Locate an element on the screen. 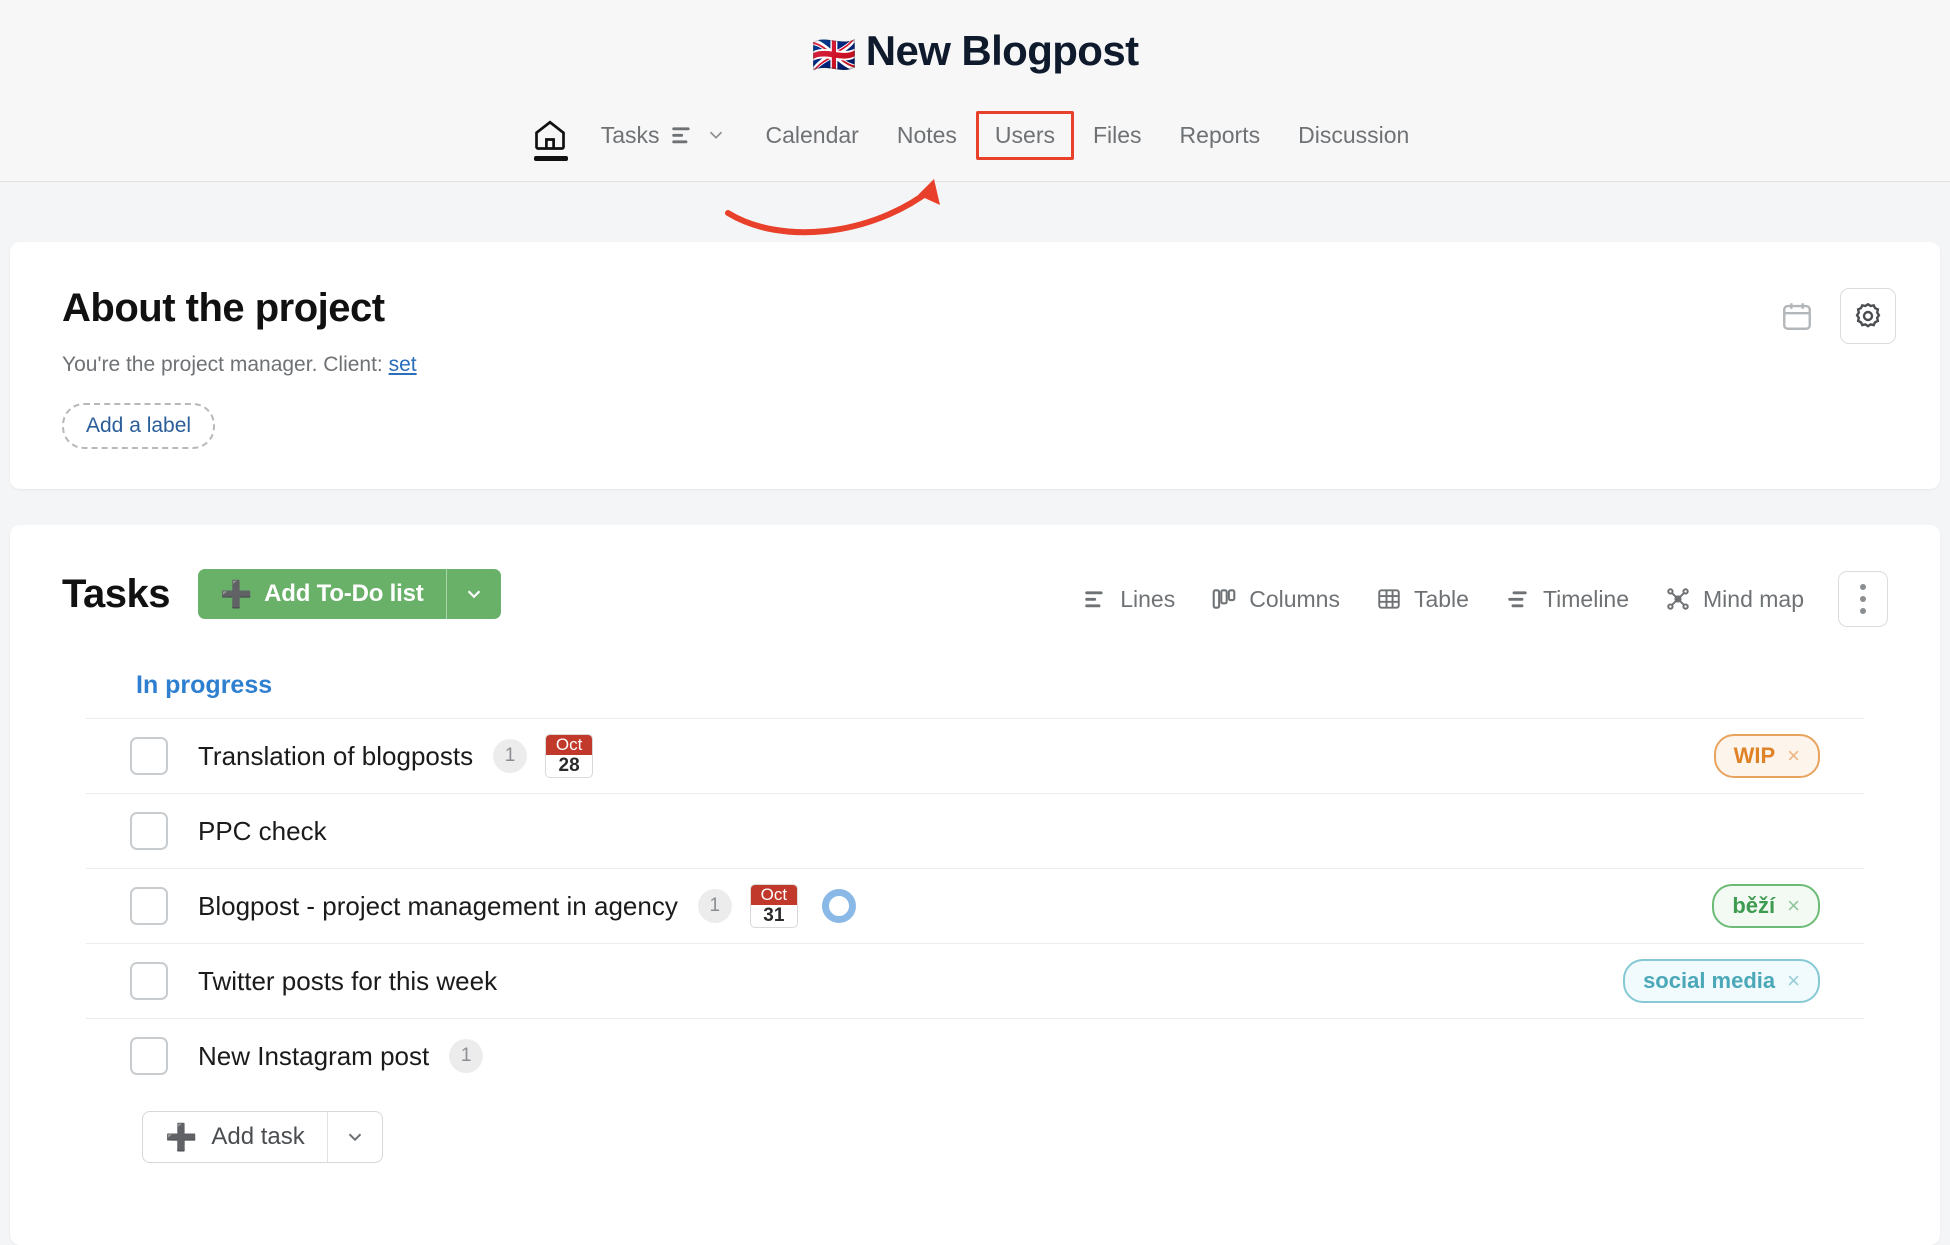 The height and width of the screenshot is (1245, 1950). add-todo-list-label: Add To-Do list is located at coordinates (344, 593).